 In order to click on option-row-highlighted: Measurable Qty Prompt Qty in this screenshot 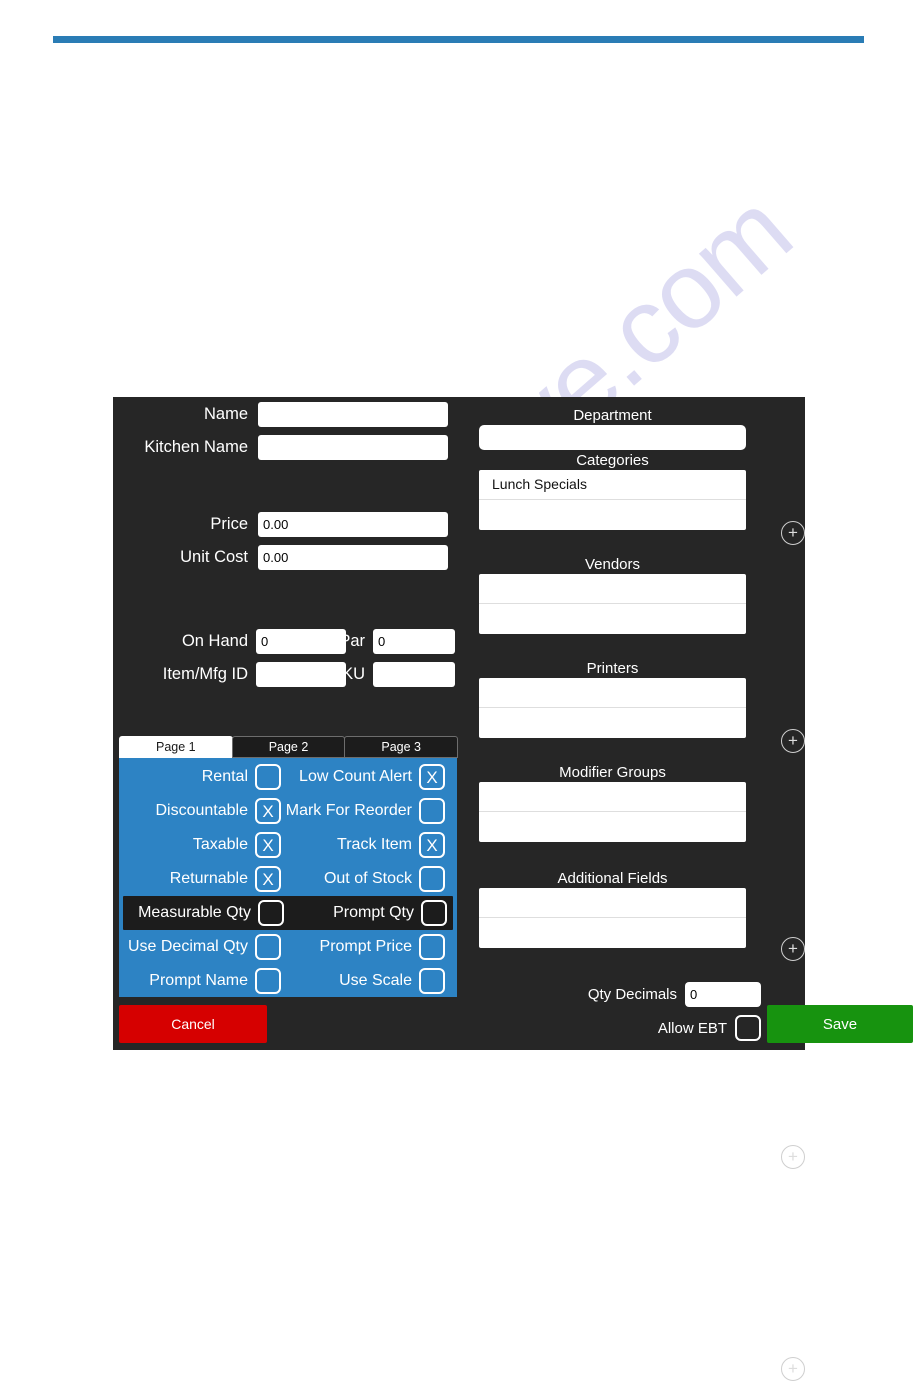, I will do `click(288, 913)`.